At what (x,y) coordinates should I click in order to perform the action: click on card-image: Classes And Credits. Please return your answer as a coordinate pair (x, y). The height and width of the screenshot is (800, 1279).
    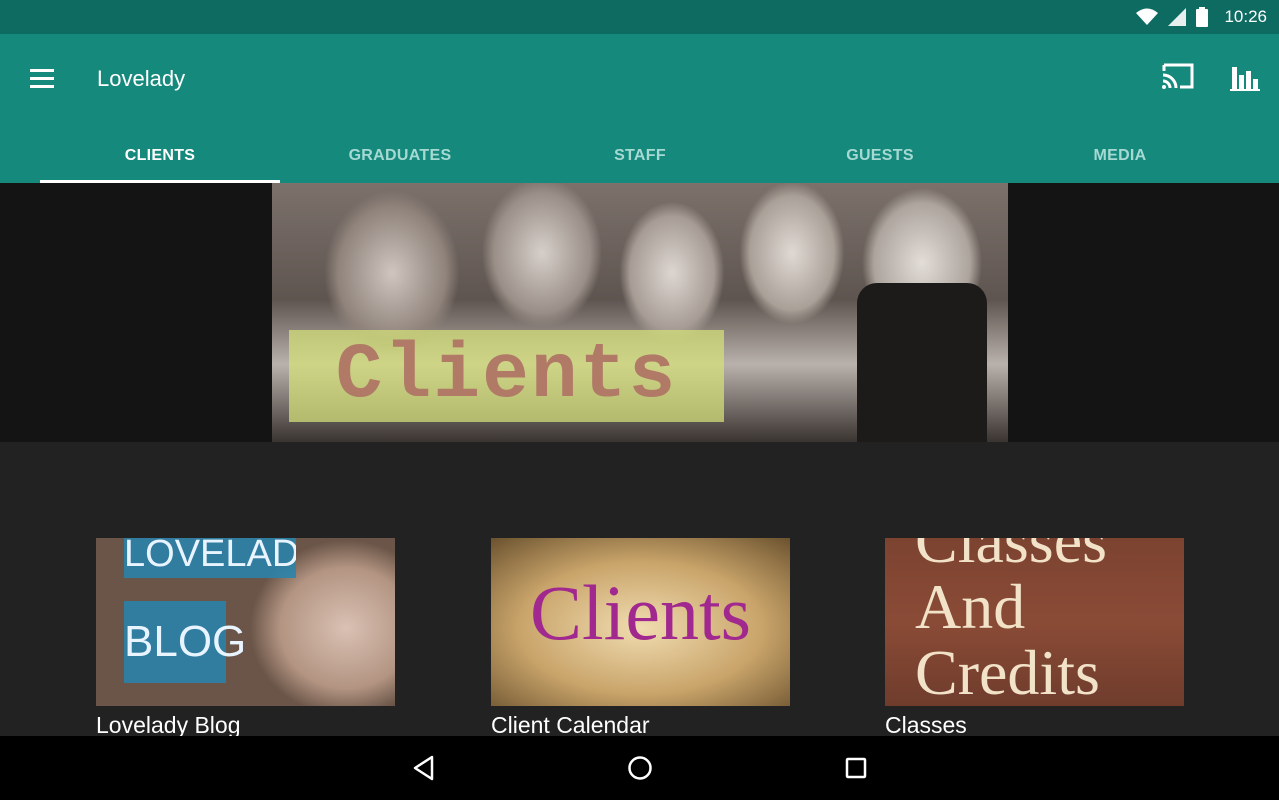
    Looking at the image, I should click on (1034, 622).